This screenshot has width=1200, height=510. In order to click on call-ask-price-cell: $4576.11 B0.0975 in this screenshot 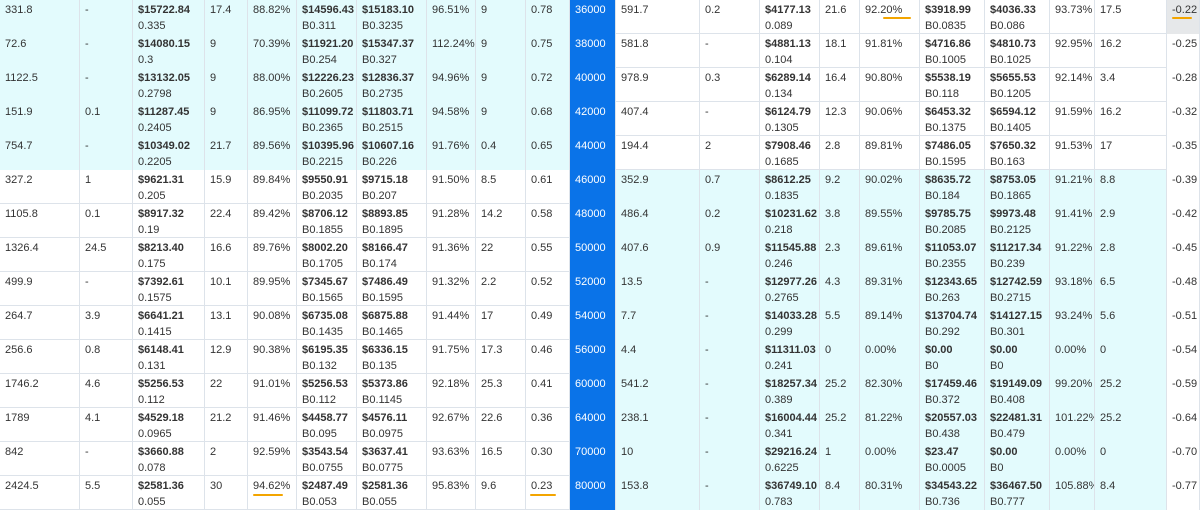, I will do `click(392, 425)`.